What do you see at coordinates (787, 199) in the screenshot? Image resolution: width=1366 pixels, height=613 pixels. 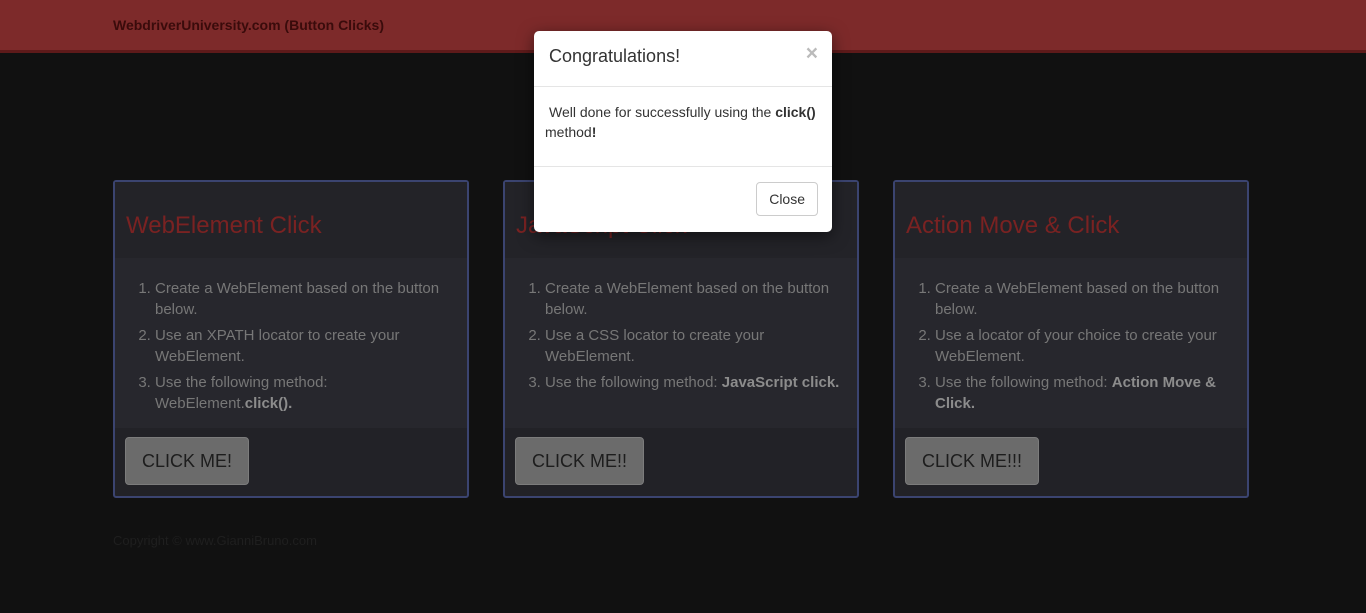 I see `close-button: Close` at bounding box center [787, 199].